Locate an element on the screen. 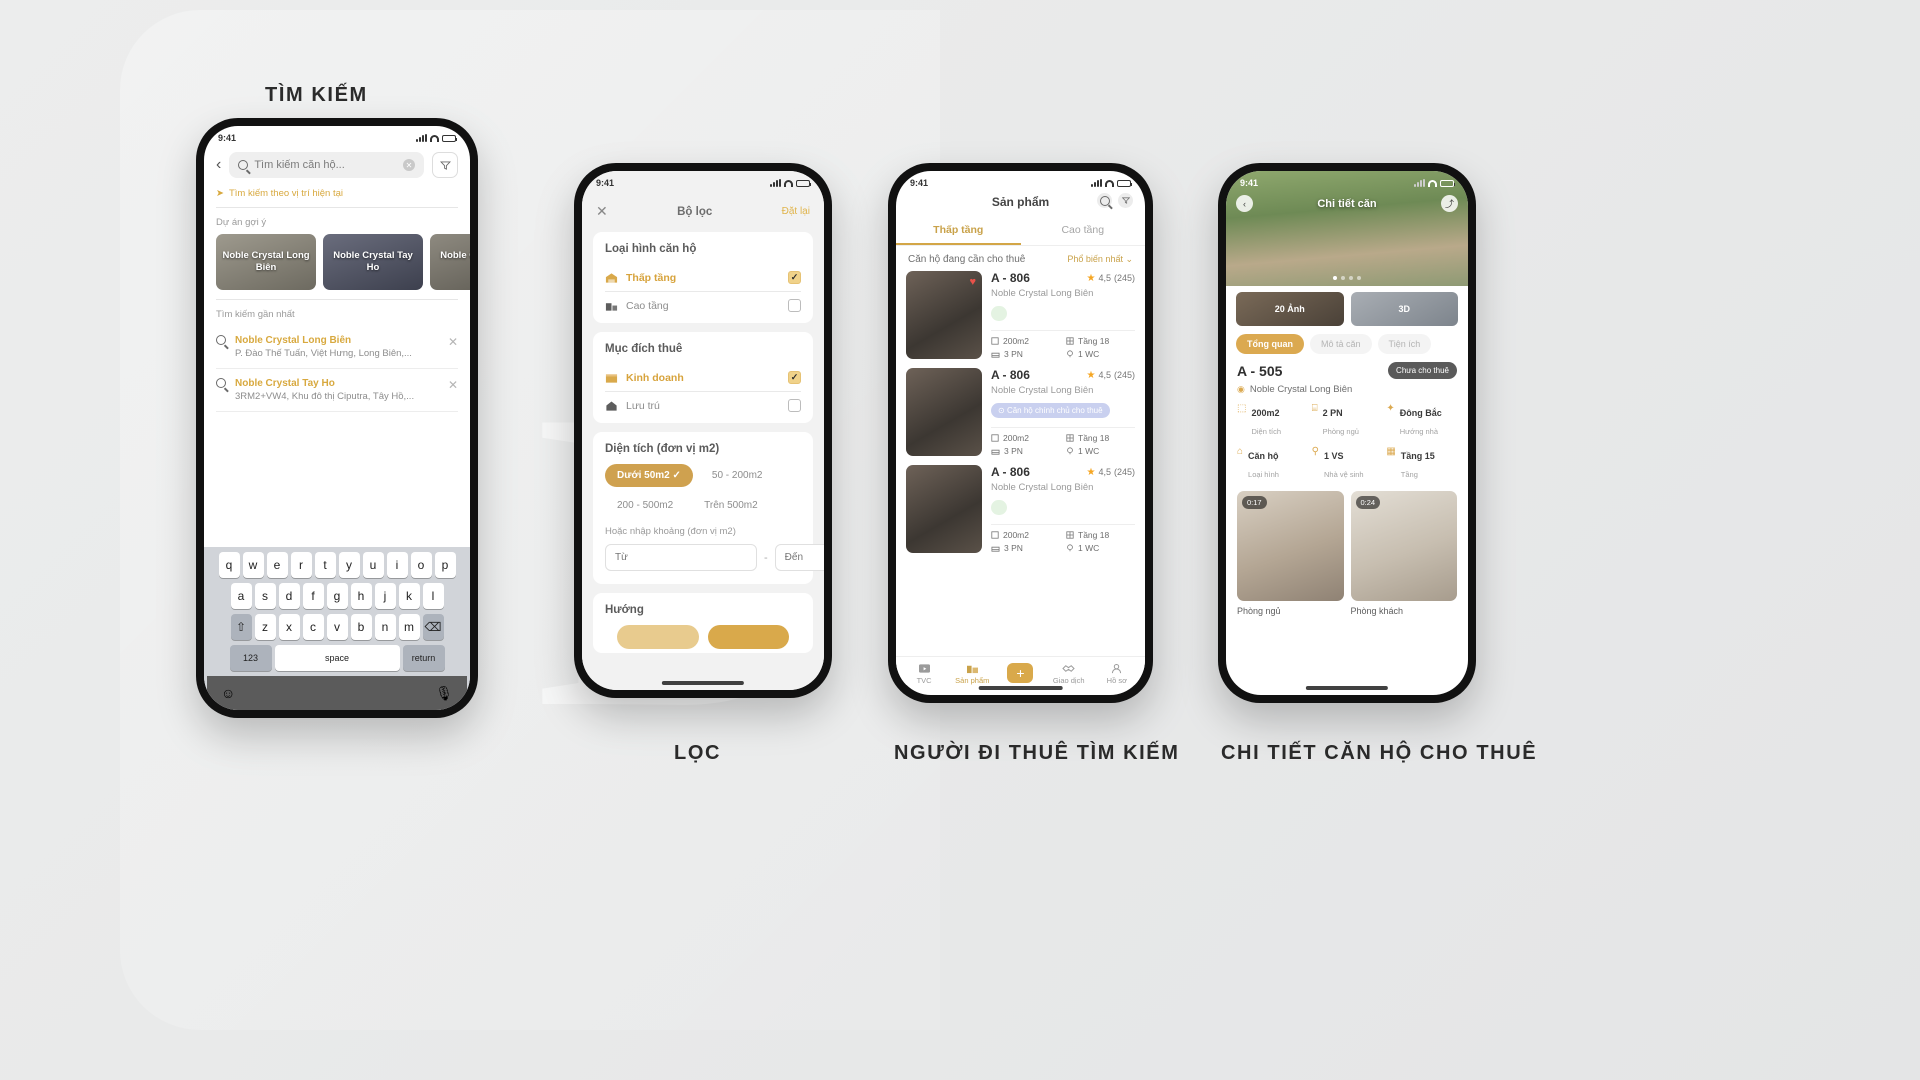 The width and height of the screenshot is (1920, 1080). search-input: Tìm kiếm căn hộ... ✕ is located at coordinates (326, 165).